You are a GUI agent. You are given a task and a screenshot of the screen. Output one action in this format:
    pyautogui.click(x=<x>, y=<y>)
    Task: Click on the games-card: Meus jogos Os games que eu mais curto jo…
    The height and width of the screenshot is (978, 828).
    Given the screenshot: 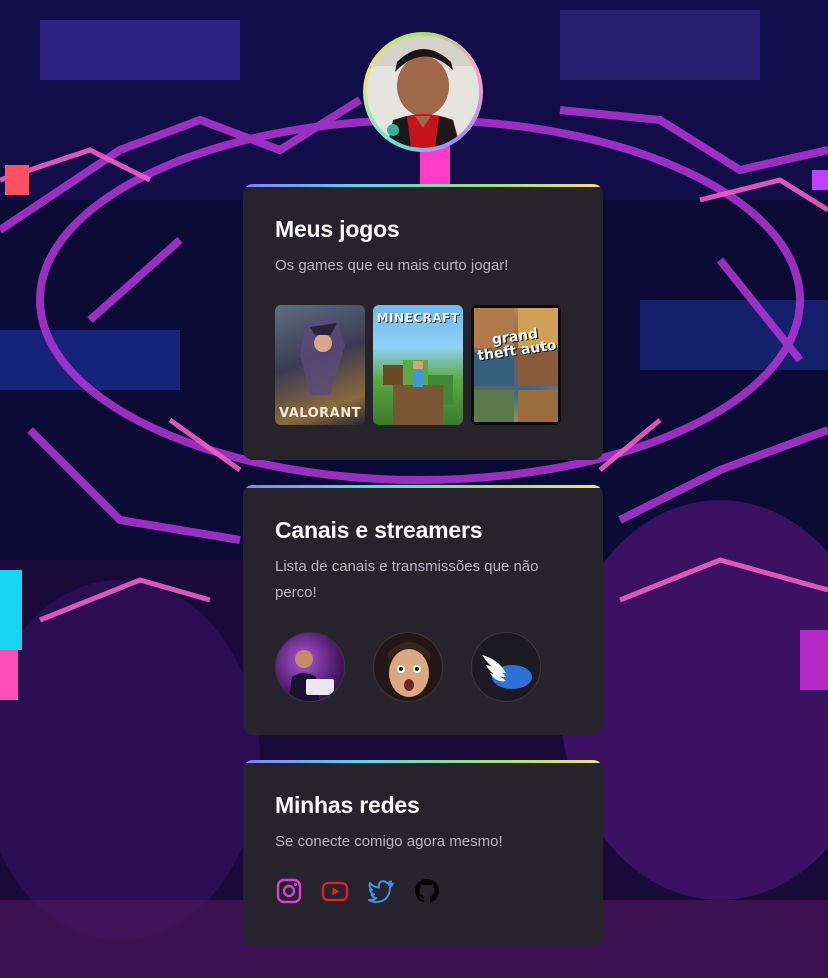 What is the action you would take?
    pyautogui.click(x=423, y=322)
    